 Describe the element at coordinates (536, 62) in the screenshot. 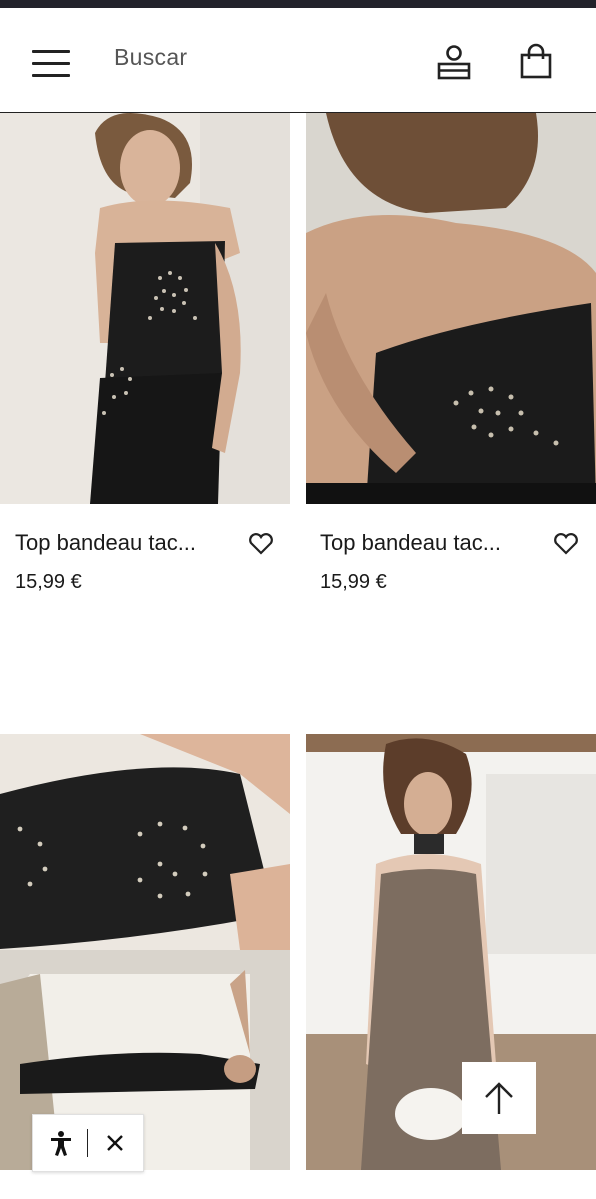

I see `shopping-bag-icon` at that location.